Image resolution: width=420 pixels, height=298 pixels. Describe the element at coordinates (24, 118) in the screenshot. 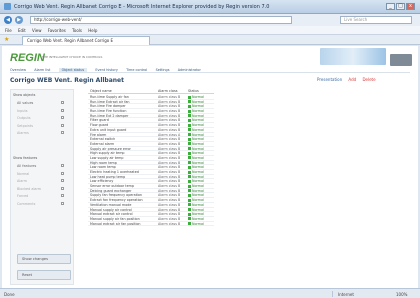

I see `objects-filter-label: Outputs` at that location.